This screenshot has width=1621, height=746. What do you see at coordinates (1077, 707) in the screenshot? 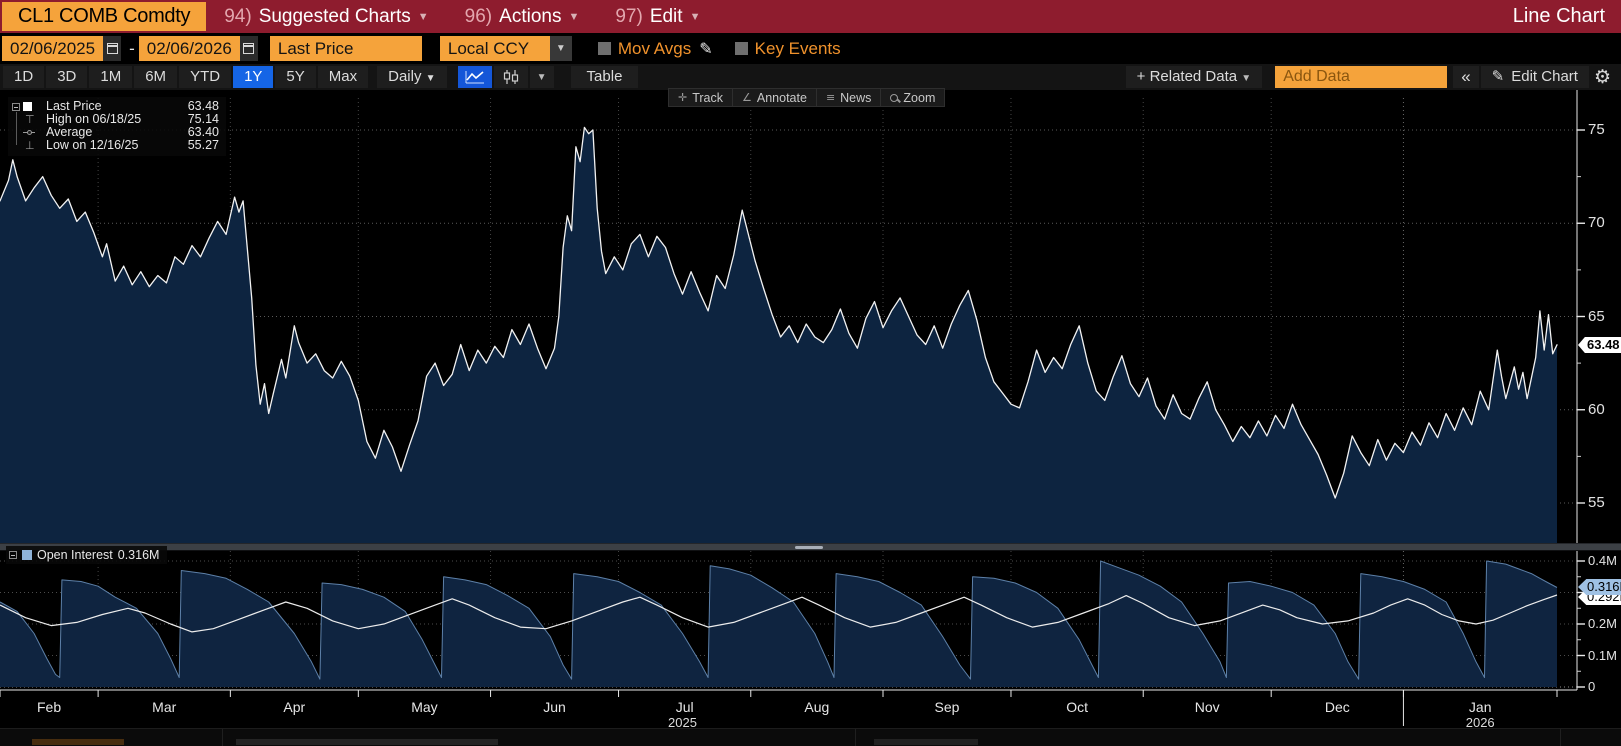
I see `x-axis-month-label: Oct` at bounding box center [1077, 707].